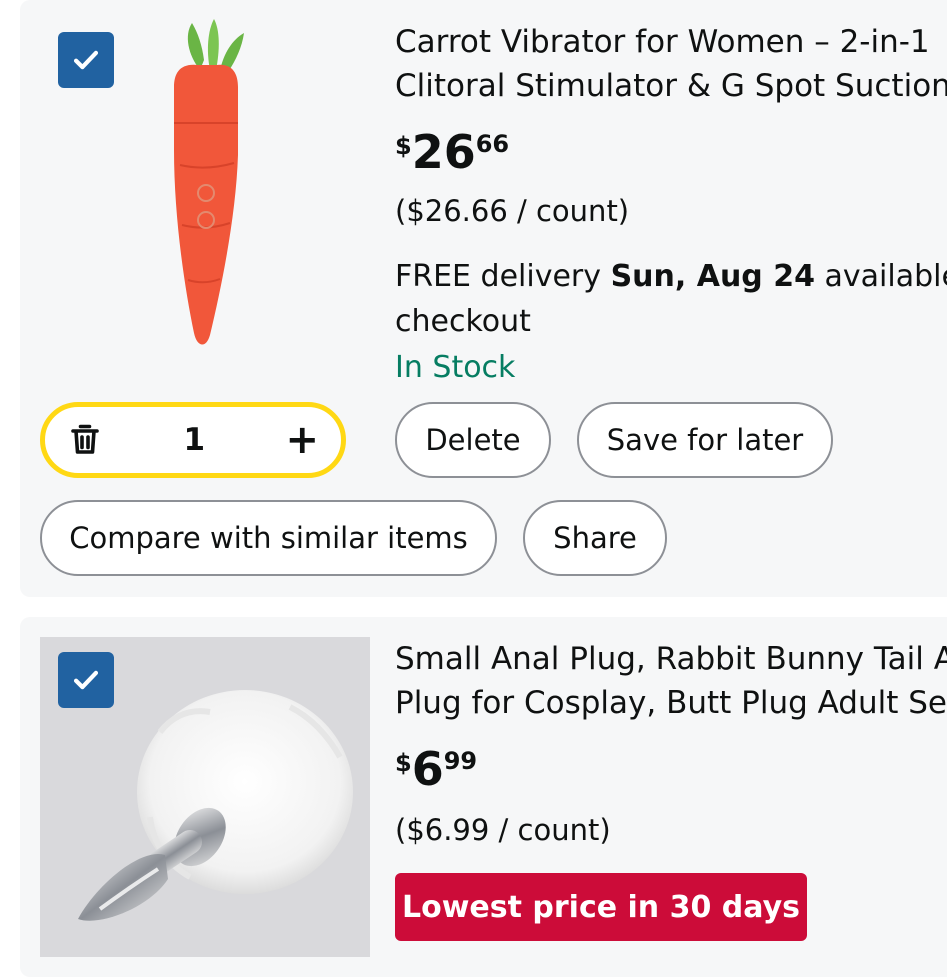  Describe the element at coordinates (443, 152) in the screenshot. I see `price-whole: 26` at that location.